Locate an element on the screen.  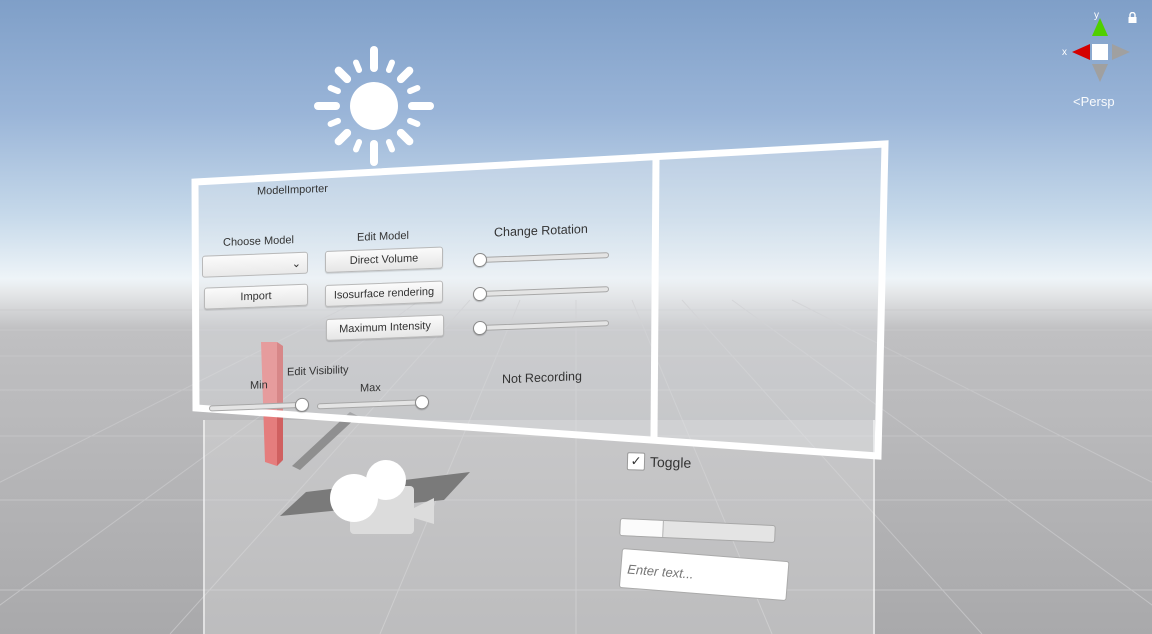
max-label: Max is located at coordinates (370, 388).